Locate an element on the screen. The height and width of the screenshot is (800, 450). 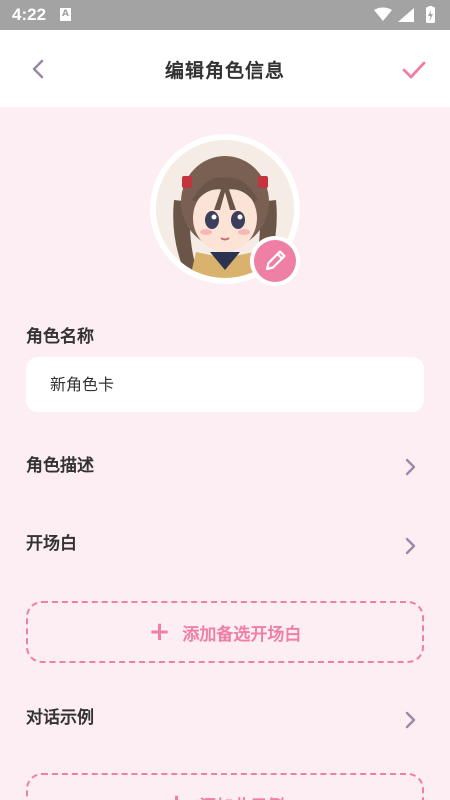
check-icon is located at coordinates (414, 70).